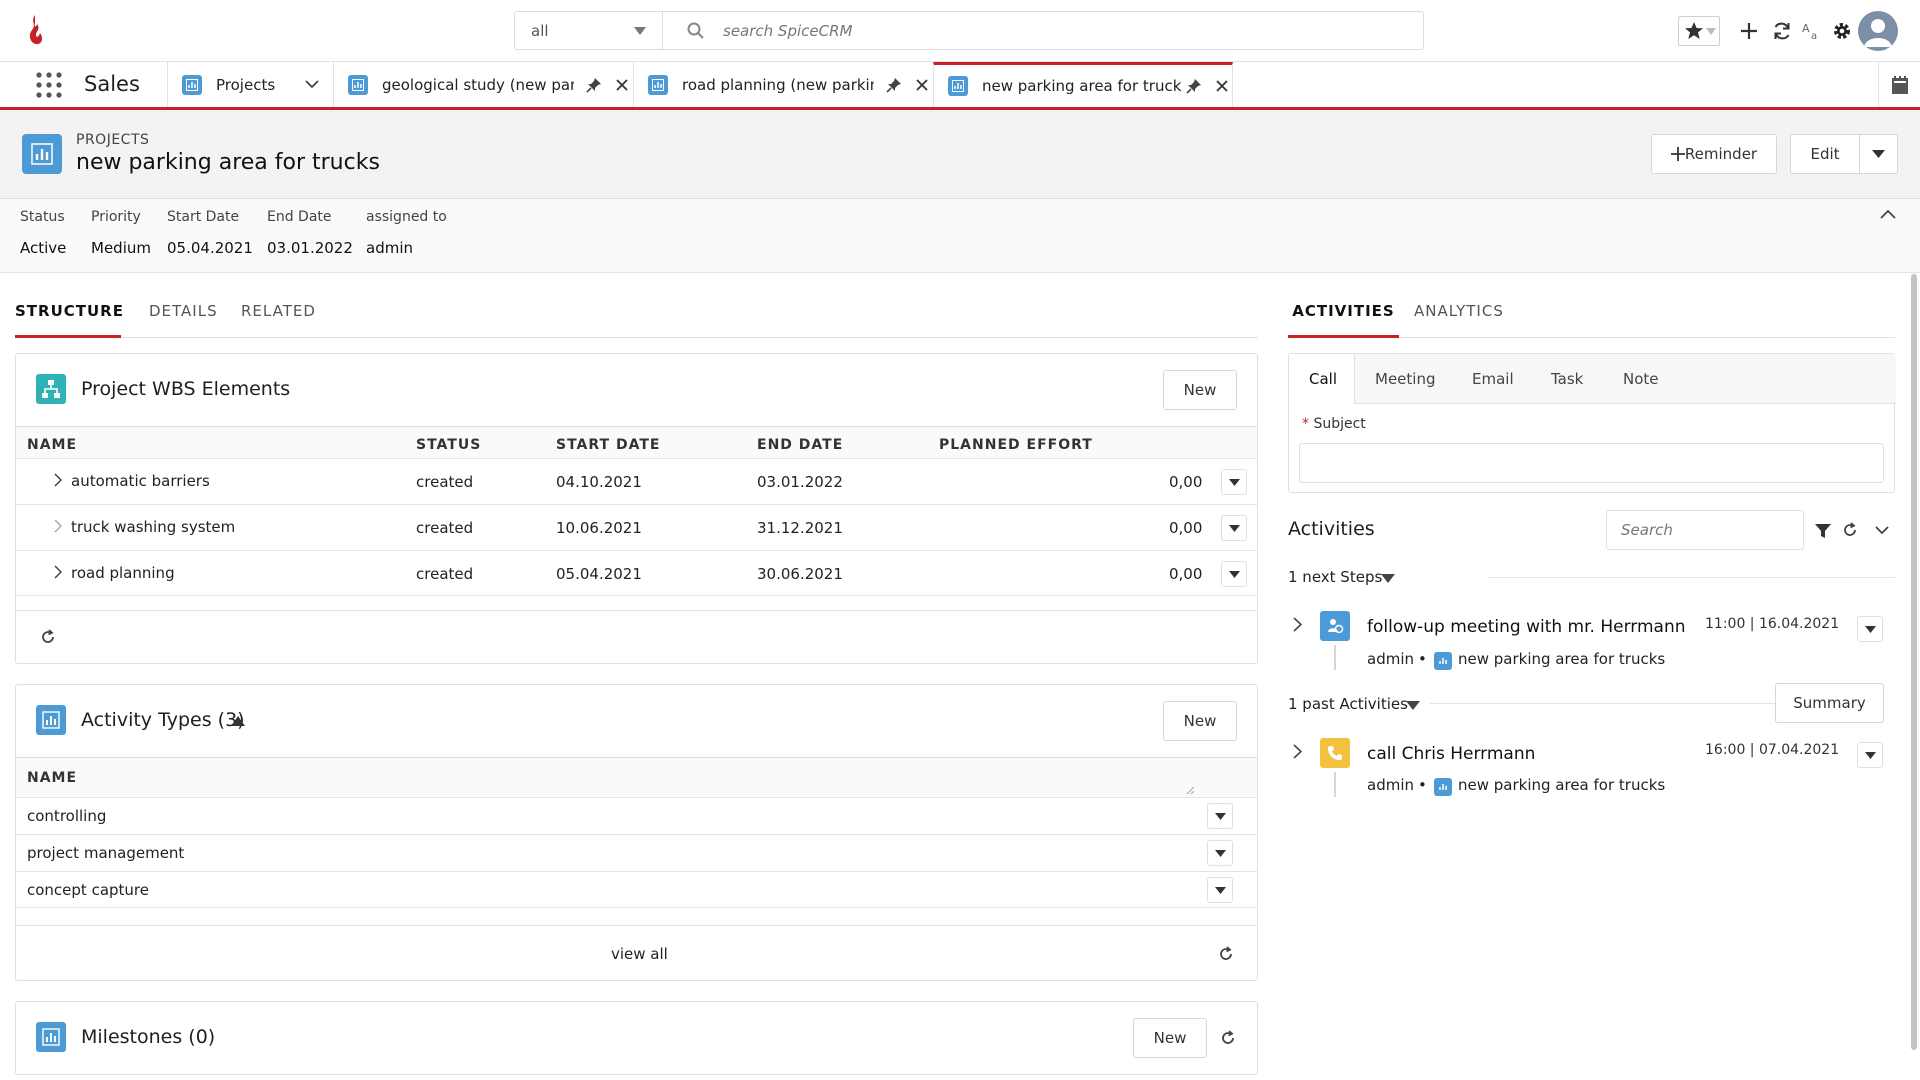 The height and width of the screenshot is (1080, 1920). What do you see at coordinates (1451, 754) in the screenshot?
I see `activity-title: call Chris Herrmann` at bounding box center [1451, 754].